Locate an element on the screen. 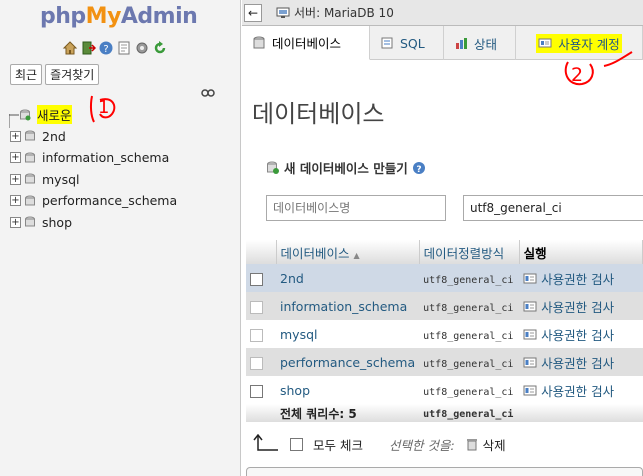 Image resolution: width=643 pixels, height=476 pixels. sort-asc-icon: ▲ is located at coordinates (356, 255).